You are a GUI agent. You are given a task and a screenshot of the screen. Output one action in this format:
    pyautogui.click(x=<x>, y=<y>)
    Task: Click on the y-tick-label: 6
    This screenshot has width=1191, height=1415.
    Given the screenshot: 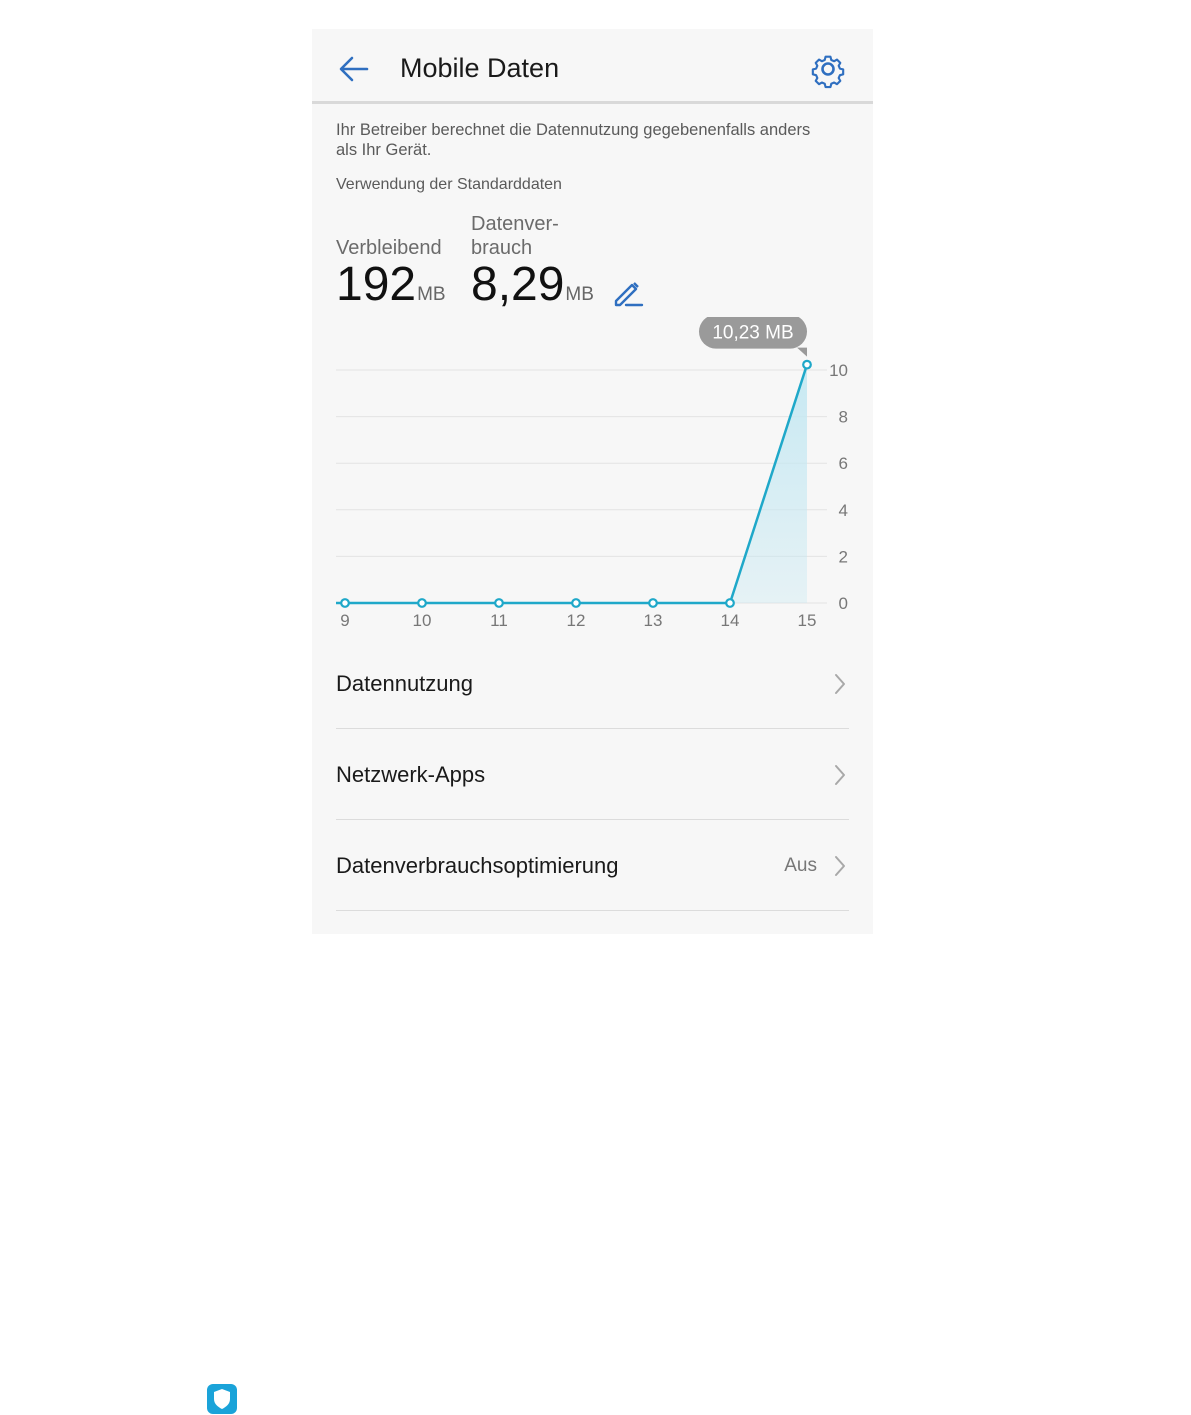 What is the action you would take?
    pyautogui.click(x=843, y=463)
    